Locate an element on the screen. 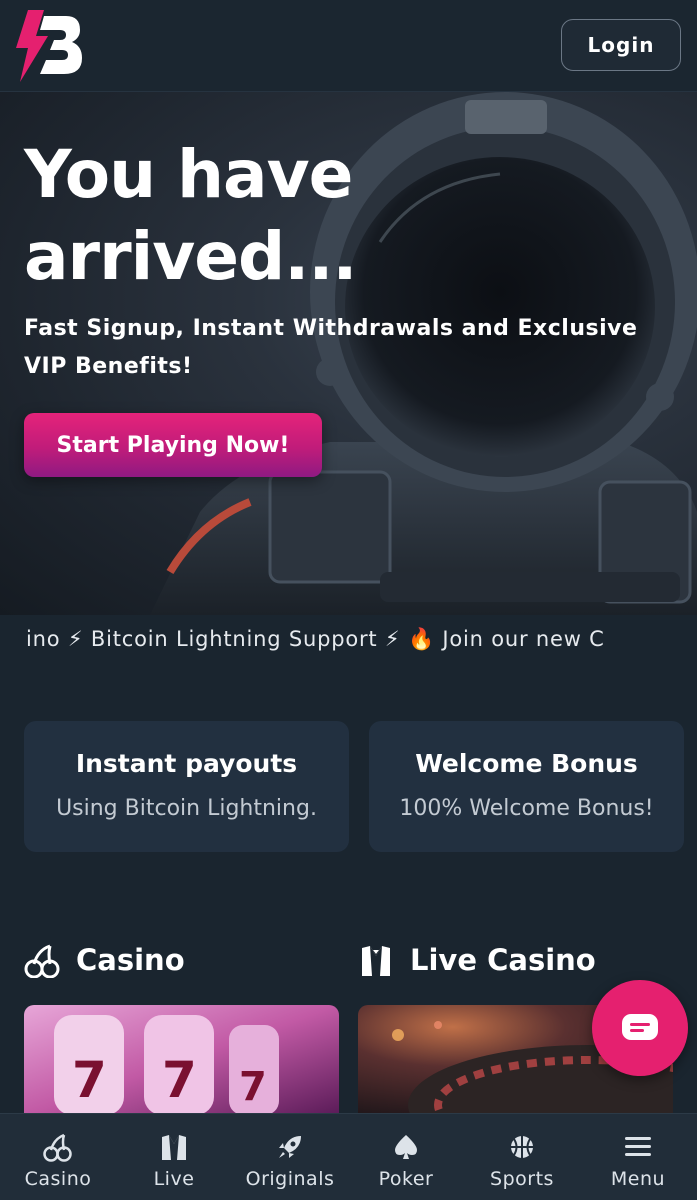  nav-sports: Sports is located at coordinates (522, 1157).